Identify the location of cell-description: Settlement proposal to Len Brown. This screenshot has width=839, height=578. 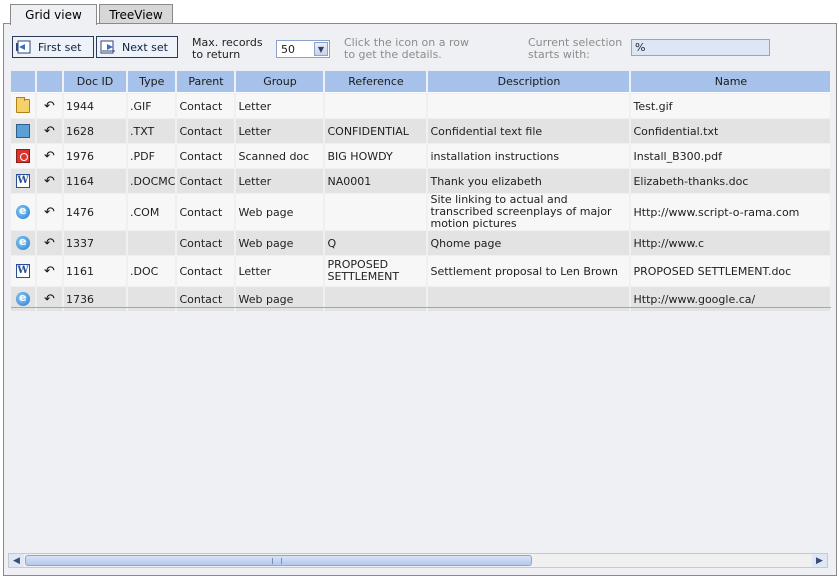
(529, 271).